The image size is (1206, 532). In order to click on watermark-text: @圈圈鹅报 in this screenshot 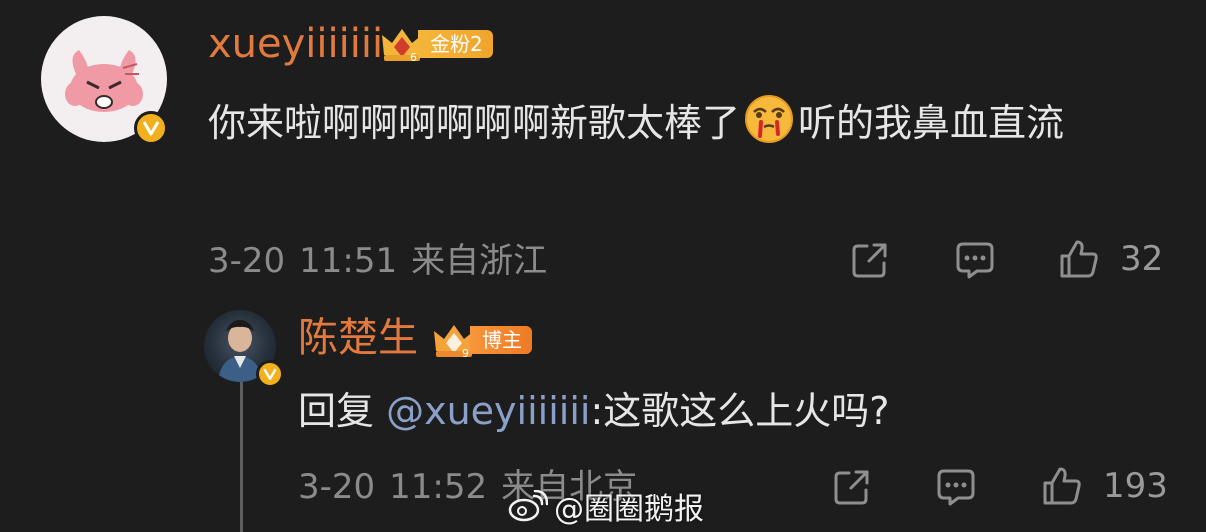, I will do `click(629, 509)`.